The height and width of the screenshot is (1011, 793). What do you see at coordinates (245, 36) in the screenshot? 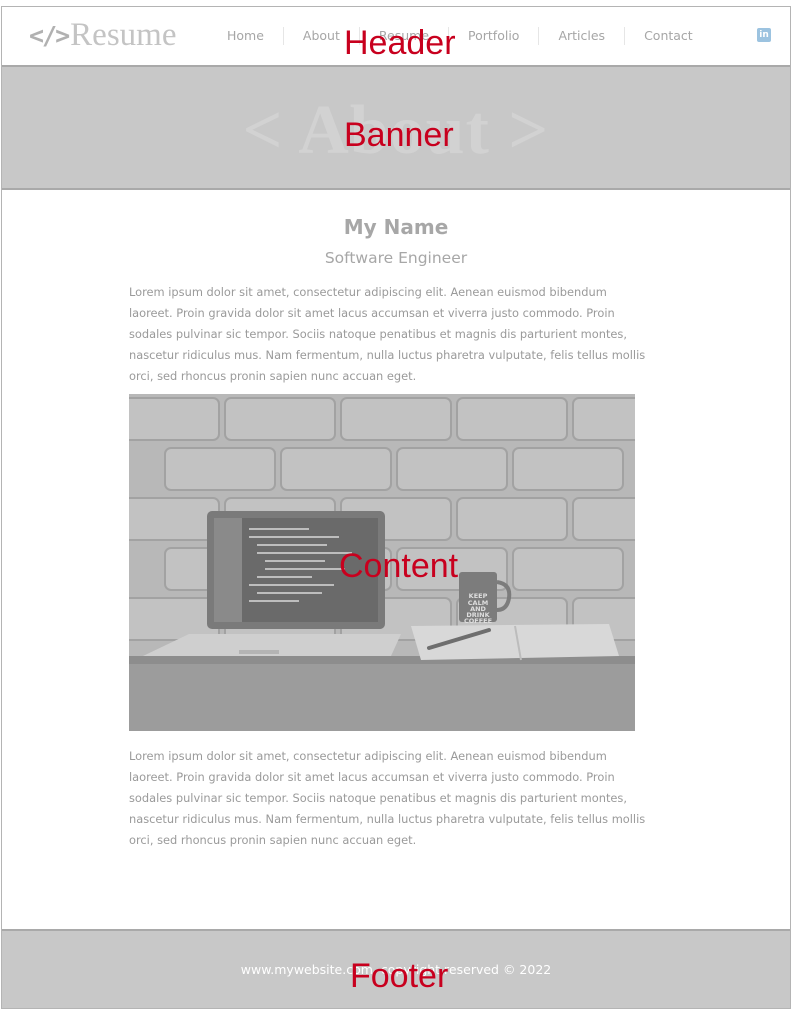
I see `nav-home: Home` at bounding box center [245, 36].